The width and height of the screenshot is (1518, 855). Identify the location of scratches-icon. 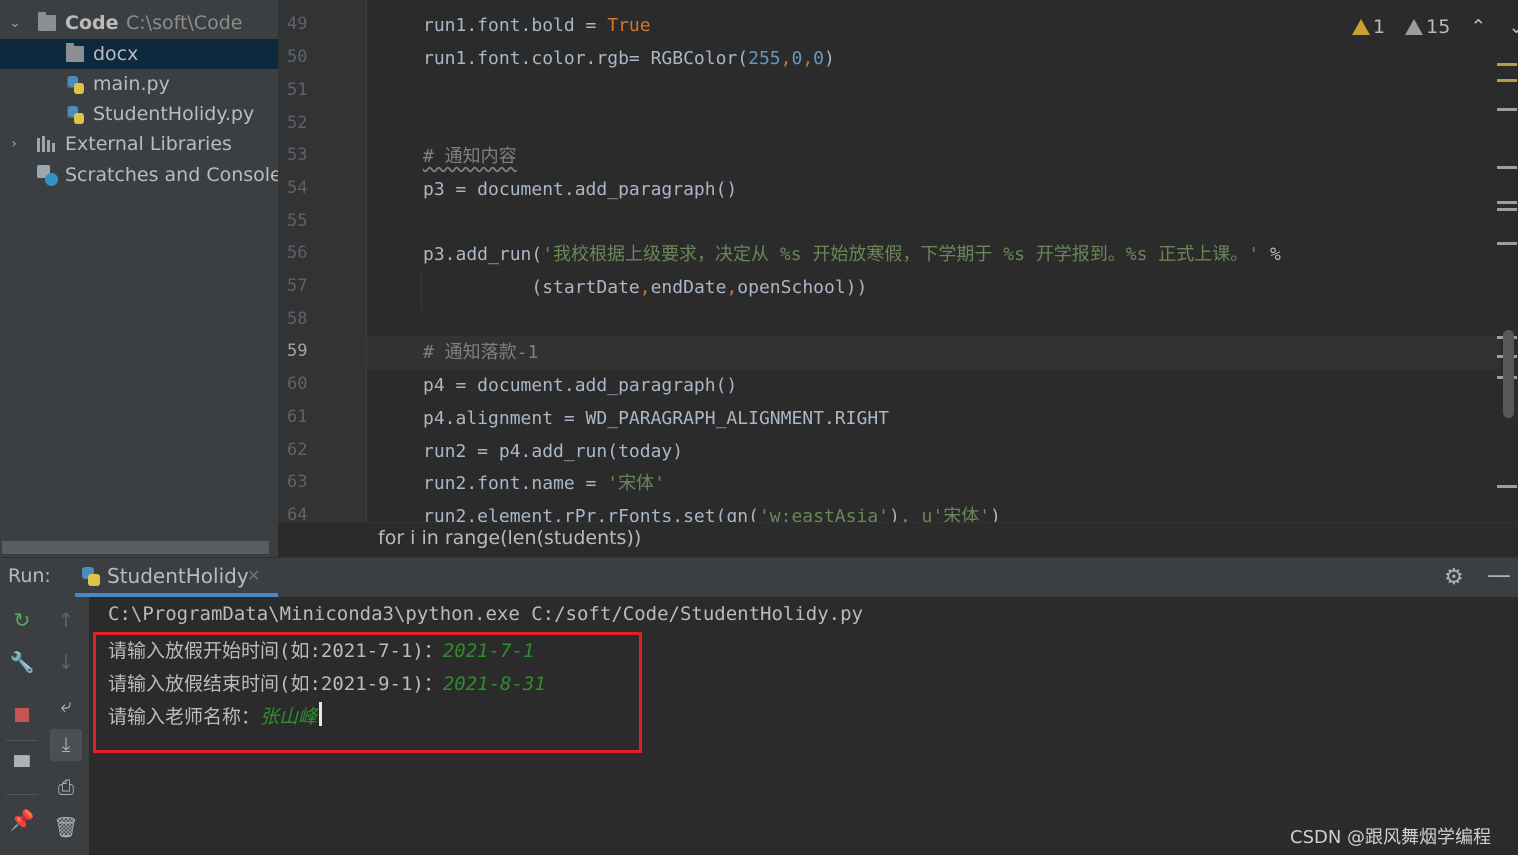
(48, 176).